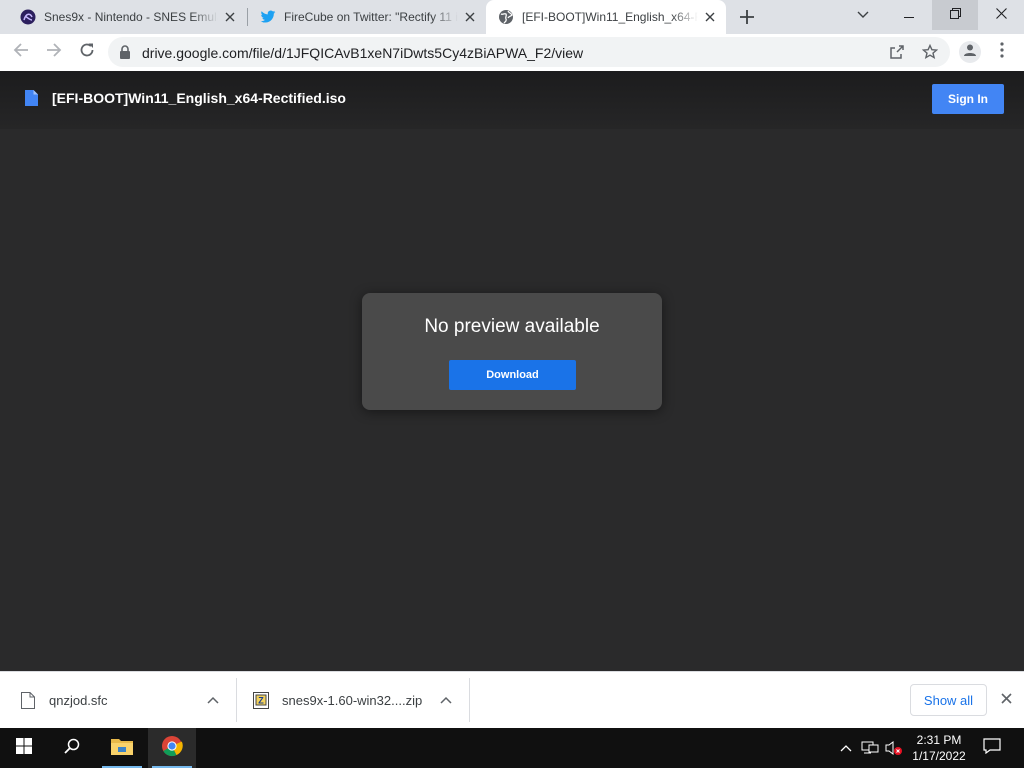 This screenshot has height=768, width=1024. Describe the element at coordinates (506, 17) in the screenshot. I see `globe-icon` at that location.